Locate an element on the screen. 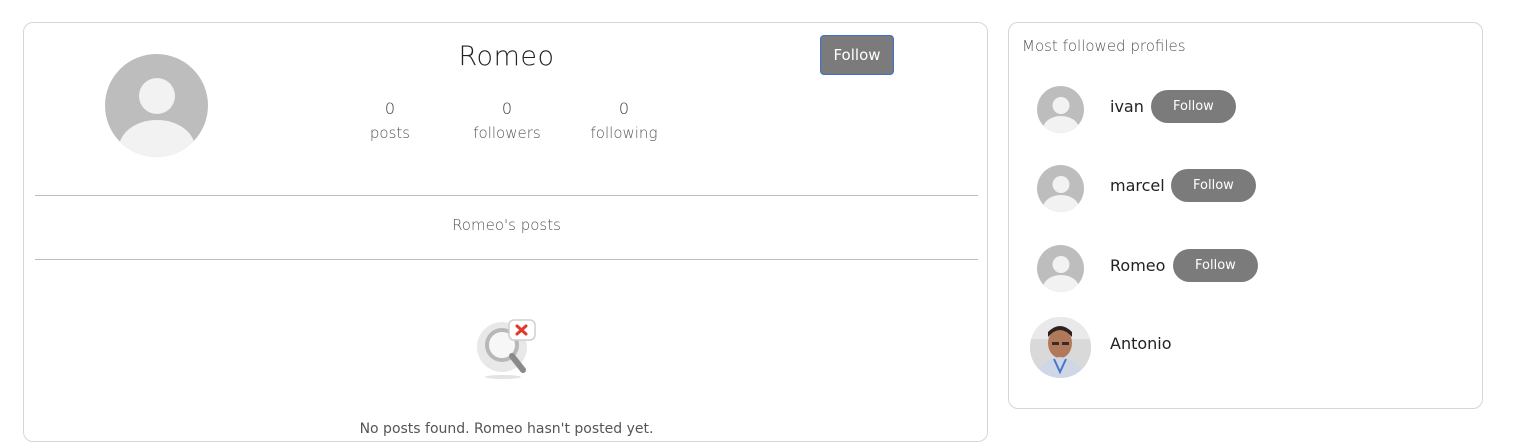  posts-heading: Romeo's posts is located at coordinates (506, 225).